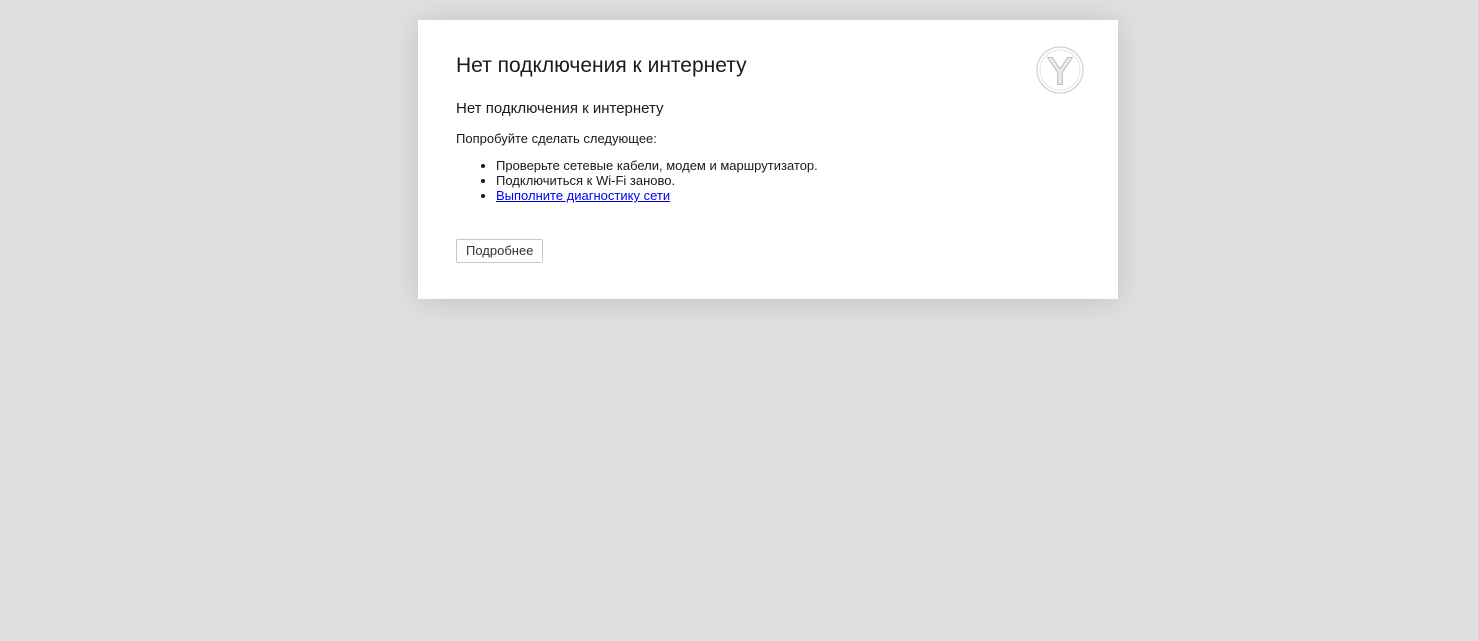 The height and width of the screenshot is (641, 1478). I want to click on suggestion-reconnect-wifi: Подключиться к Wi-Fi заново., so click(788, 180).